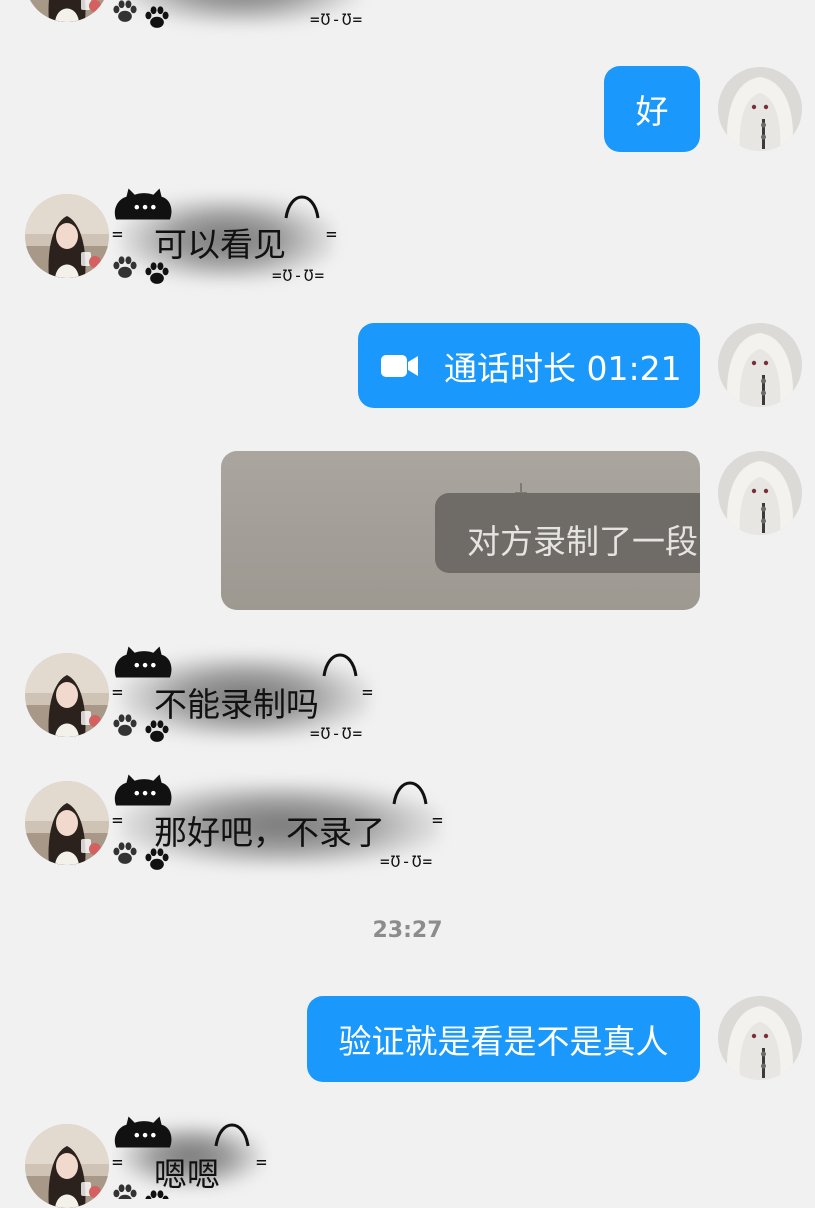 The height and width of the screenshot is (1208, 815). I want to click on message-bubble-incoming-partial: =Ʊ-Ʊ=, so click(247, 18).